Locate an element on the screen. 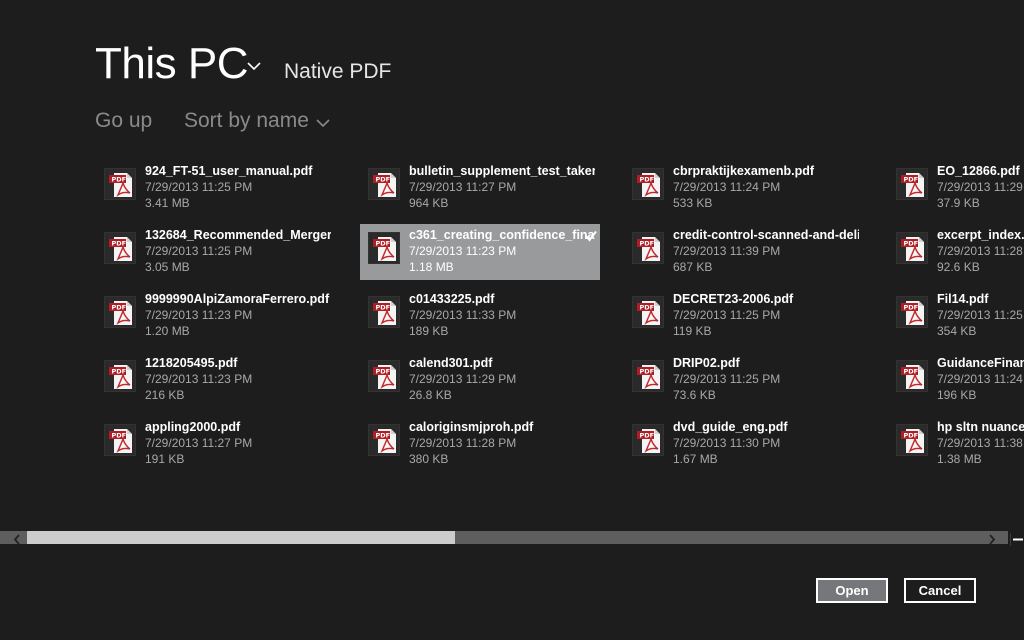 The height and width of the screenshot is (640, 1024). location-title: This PC is located at coordinates (171, 64).